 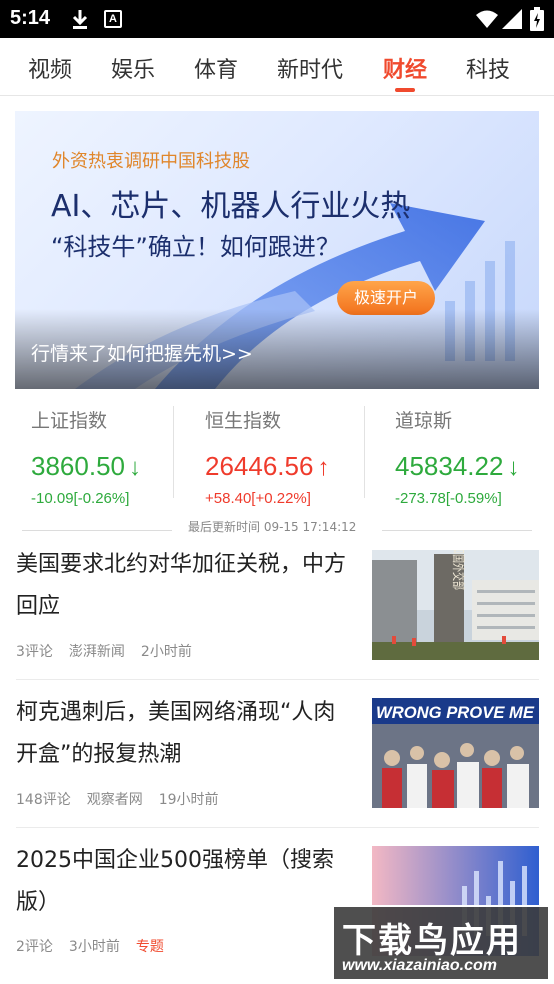 What do you see at coordinates (133, 68) in the screenshot?
I see `tab-entertainment: 娱乐` at bounding box center [133, 68].